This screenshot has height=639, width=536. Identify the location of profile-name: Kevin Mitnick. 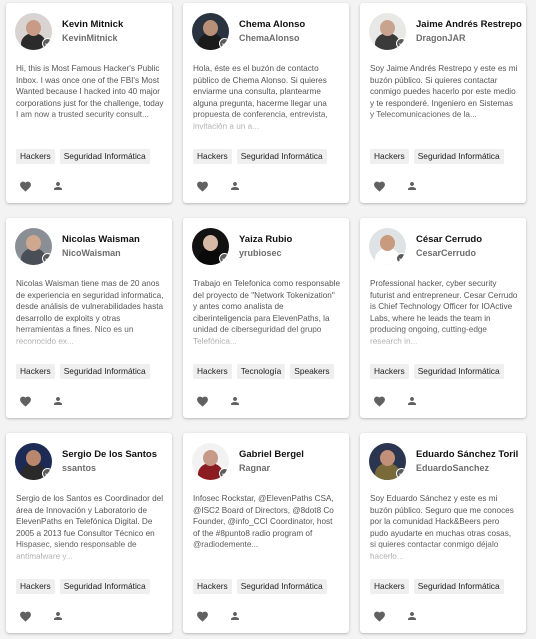
(92, 24).